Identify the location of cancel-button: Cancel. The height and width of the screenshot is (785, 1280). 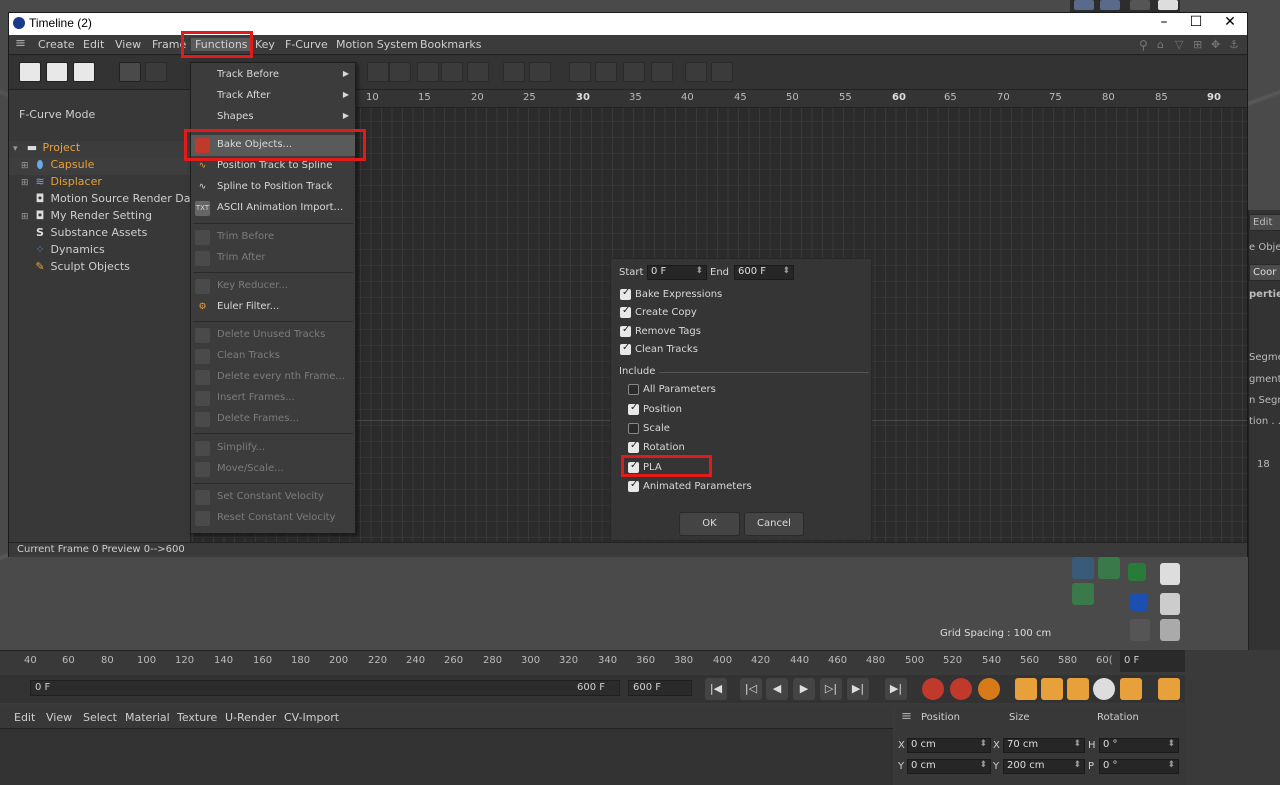
(774, 524).